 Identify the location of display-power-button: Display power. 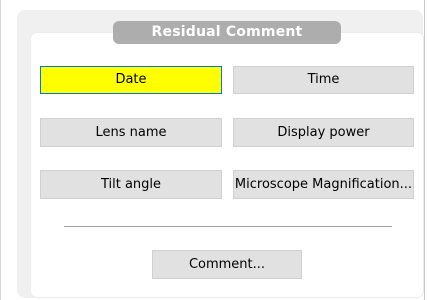
(323, 132).